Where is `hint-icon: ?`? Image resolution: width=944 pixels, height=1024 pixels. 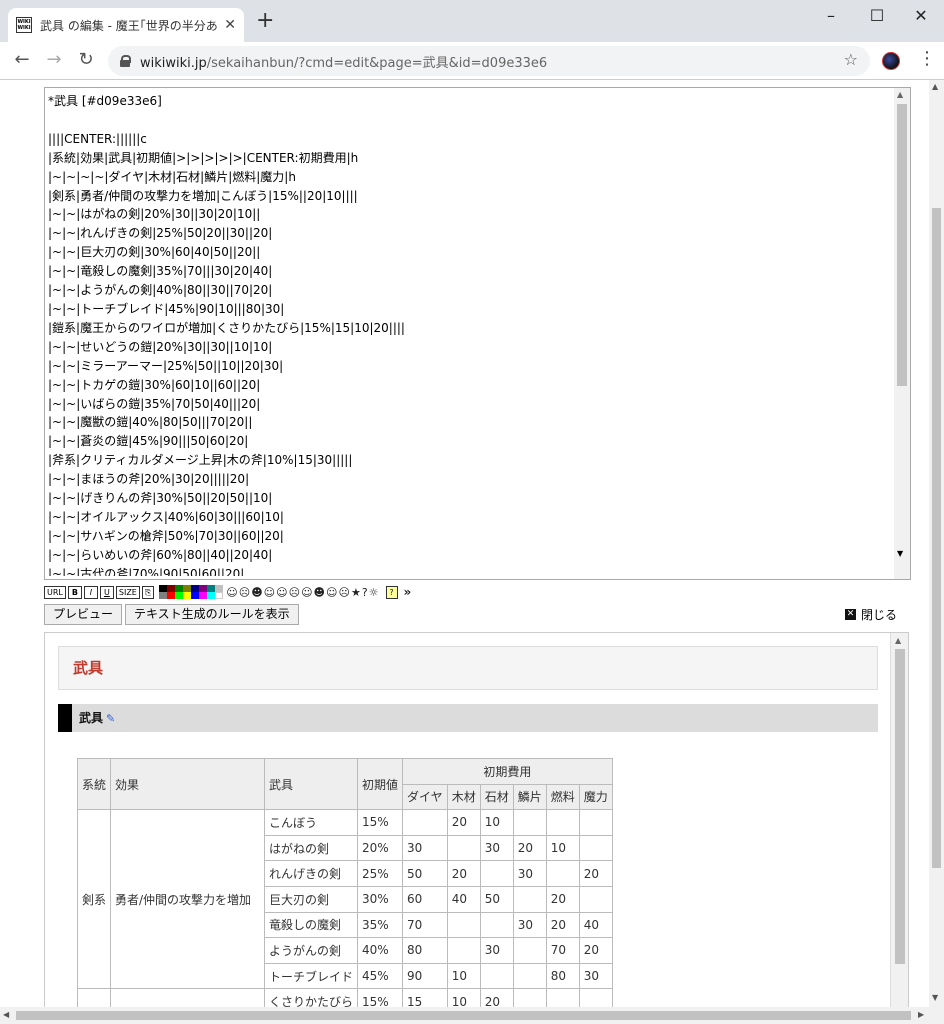
hint-icon: ? is located at coordinates (391, 592).